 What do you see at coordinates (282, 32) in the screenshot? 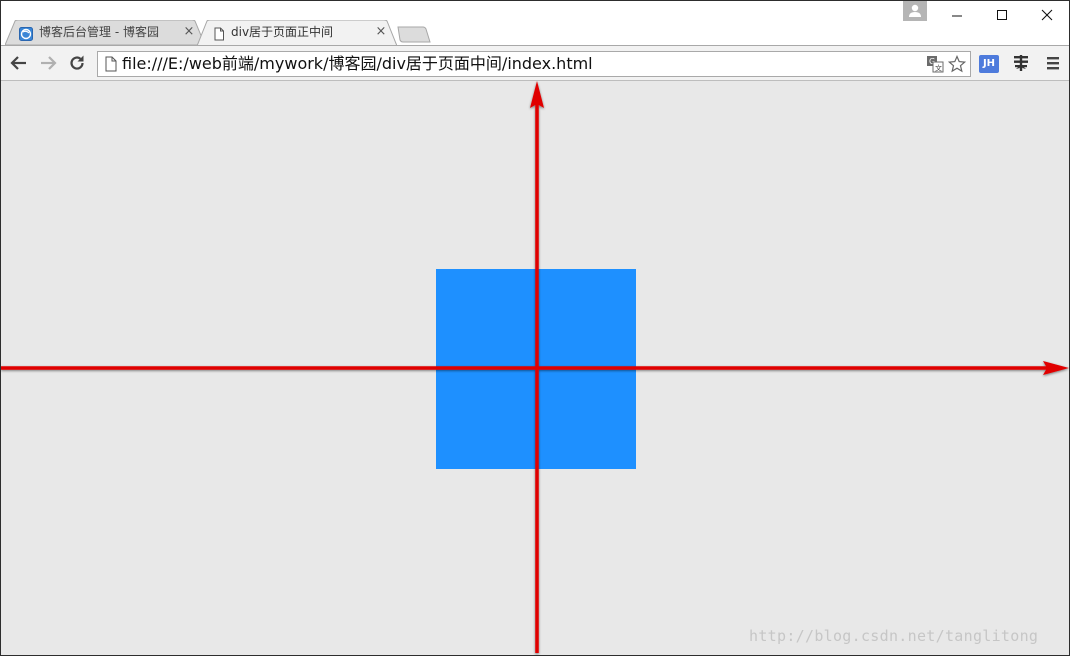
I see `tab-title: div居于页面正中间` at bounding box center [282, 32].